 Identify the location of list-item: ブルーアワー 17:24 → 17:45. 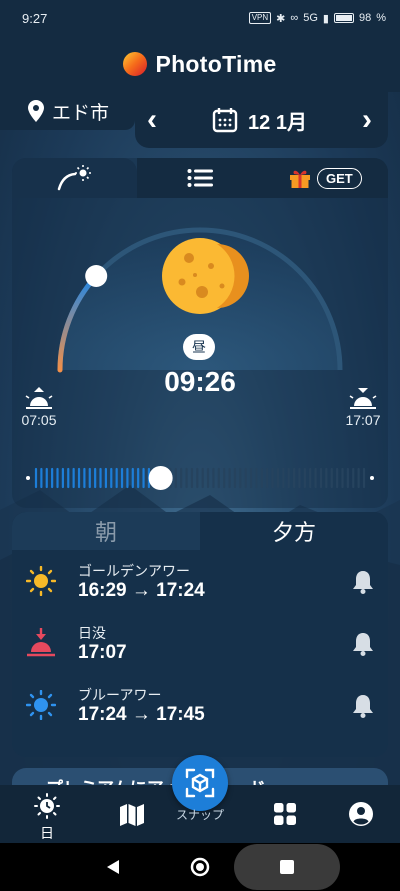
(200, 705).